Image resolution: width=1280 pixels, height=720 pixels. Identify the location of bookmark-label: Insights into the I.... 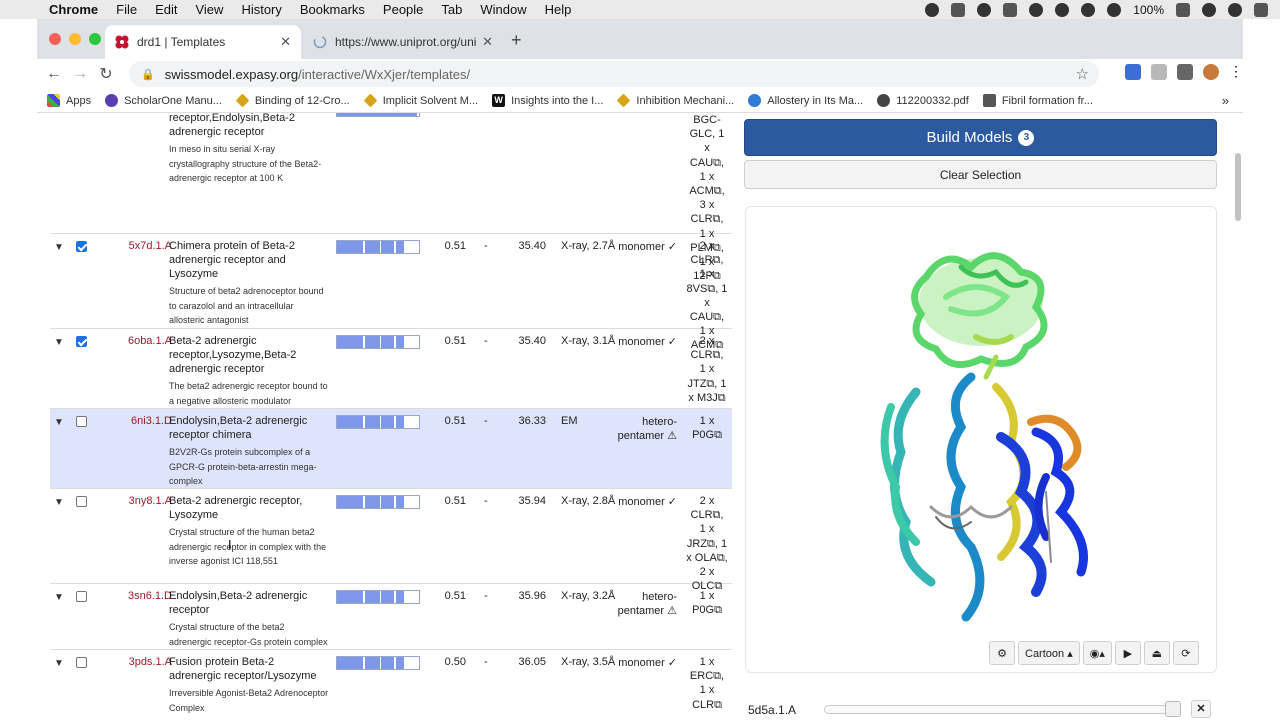
(557, 100).